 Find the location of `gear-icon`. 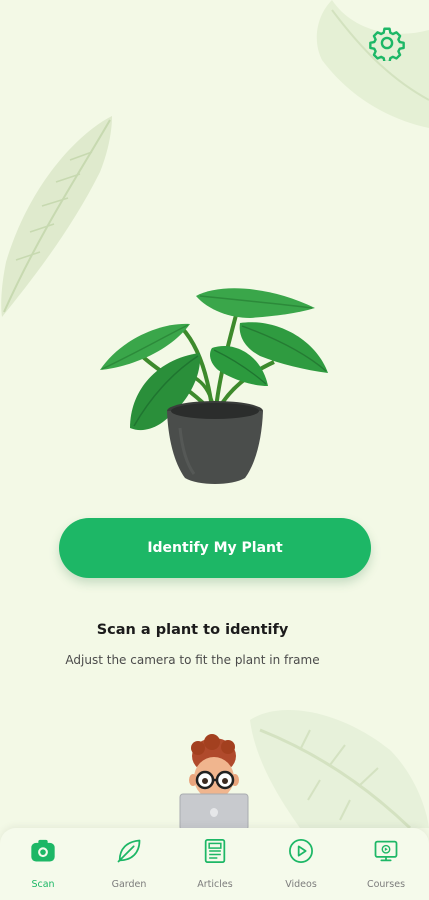

gear-icon is located at coordinates (387, 44).